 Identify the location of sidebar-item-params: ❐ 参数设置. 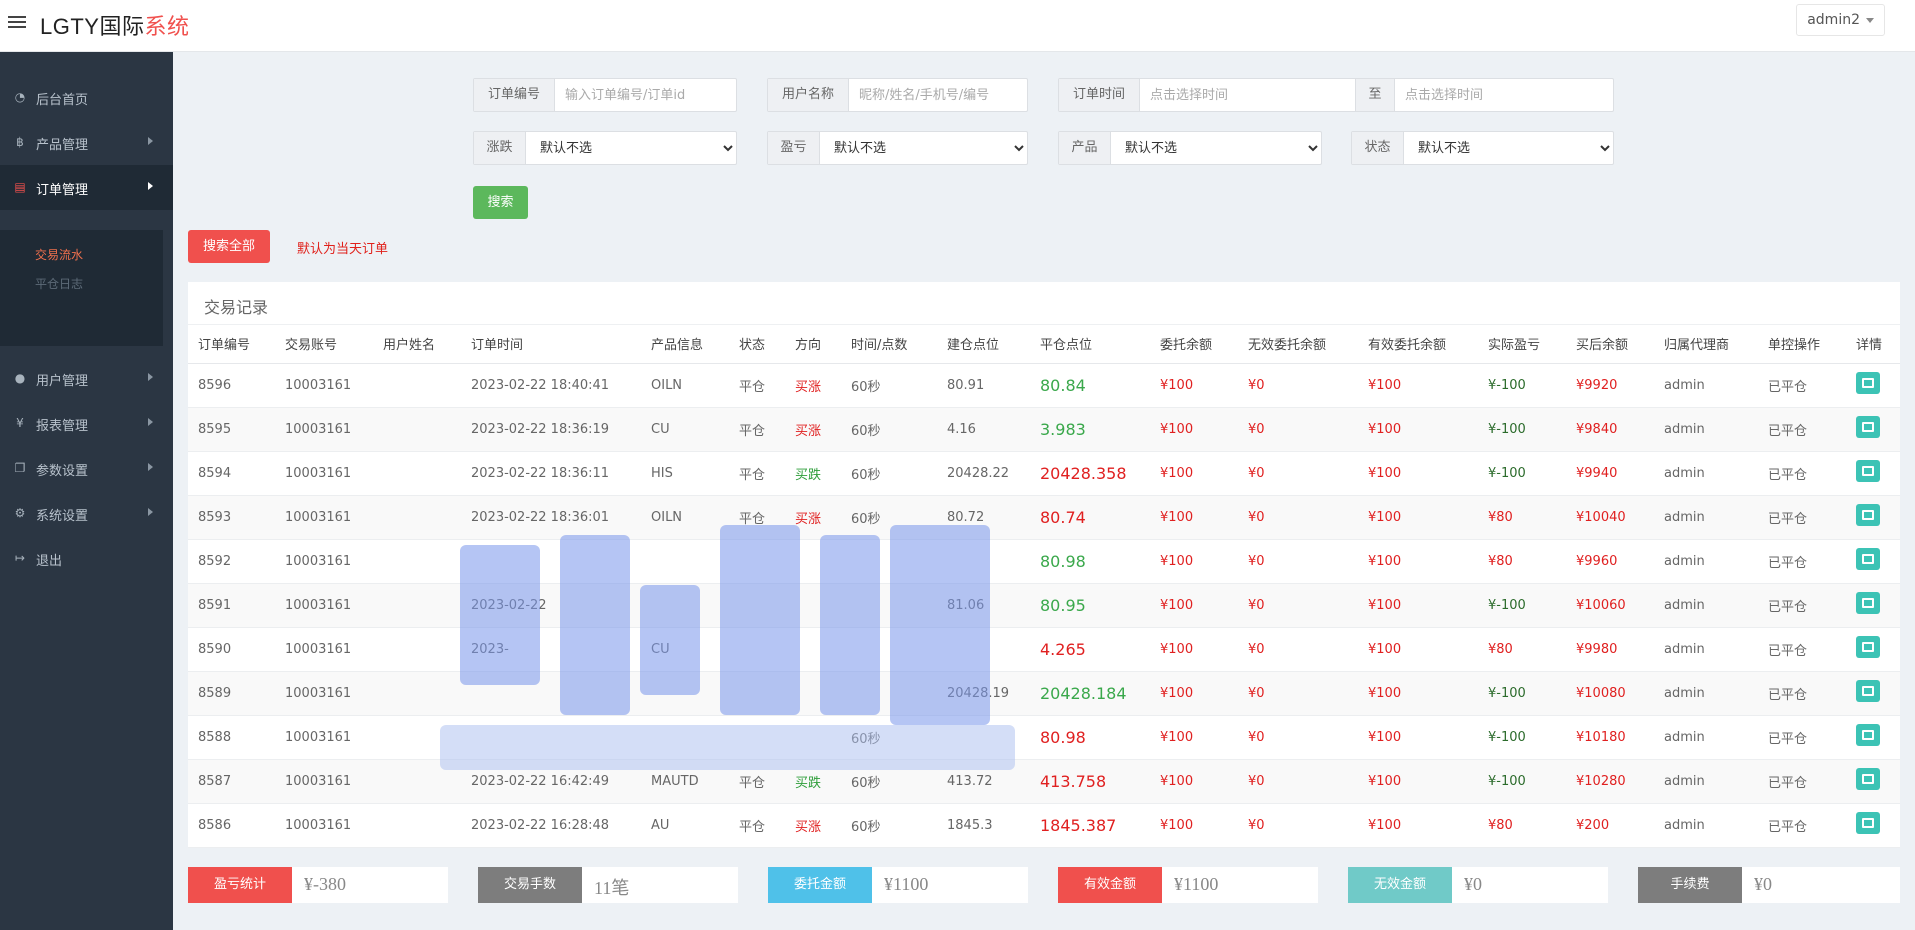
(86, 468).